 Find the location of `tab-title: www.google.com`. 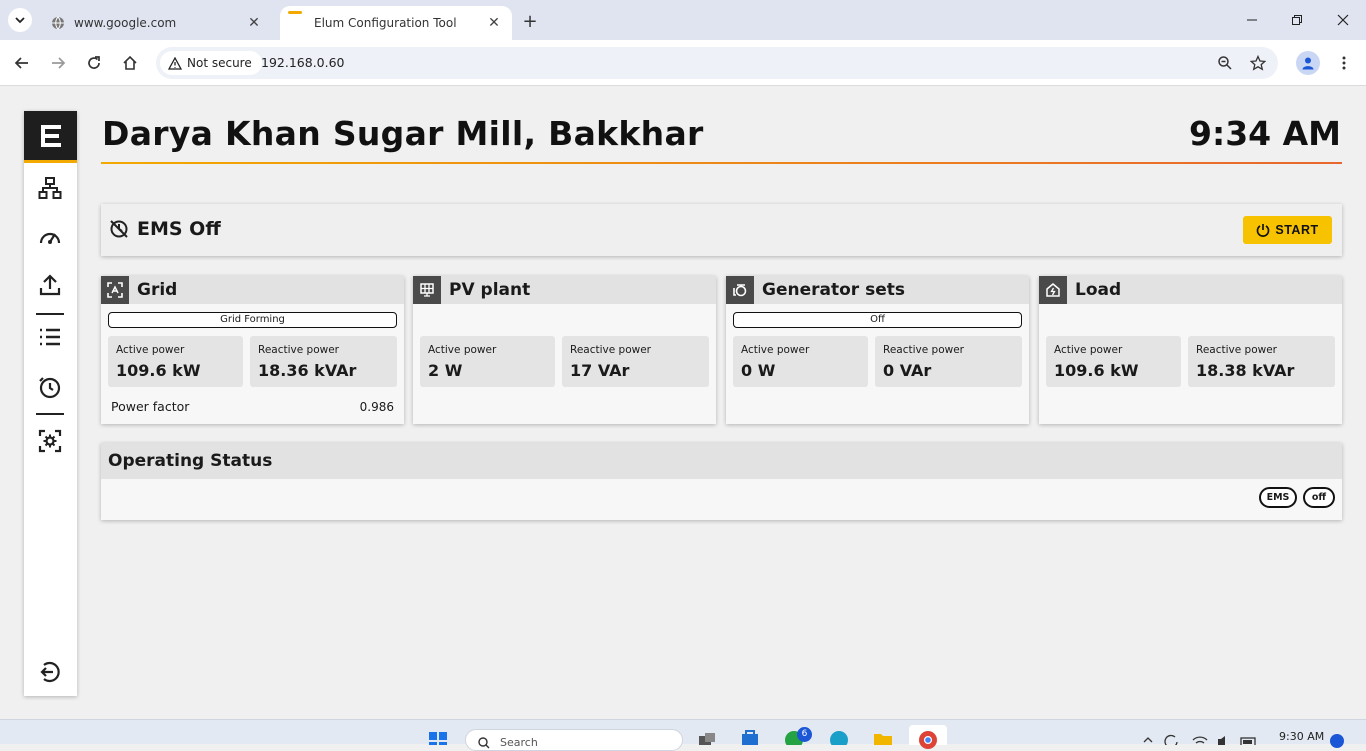

tab-title: www.google.com is located at coordinates (125, 23).